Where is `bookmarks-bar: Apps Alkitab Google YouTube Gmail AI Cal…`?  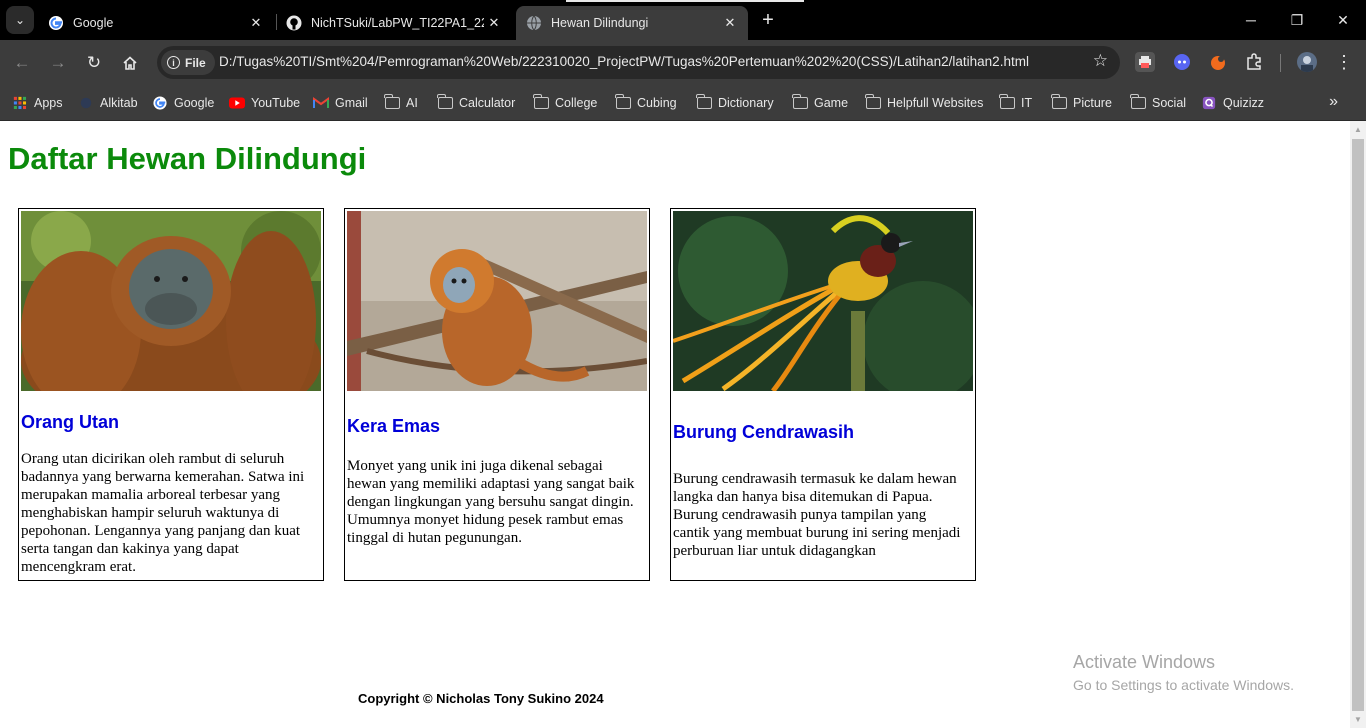 bookmarks-bar: Apps Alkitab Google YouTube Gmail AI Cal… is located at coordinates (683, 103).